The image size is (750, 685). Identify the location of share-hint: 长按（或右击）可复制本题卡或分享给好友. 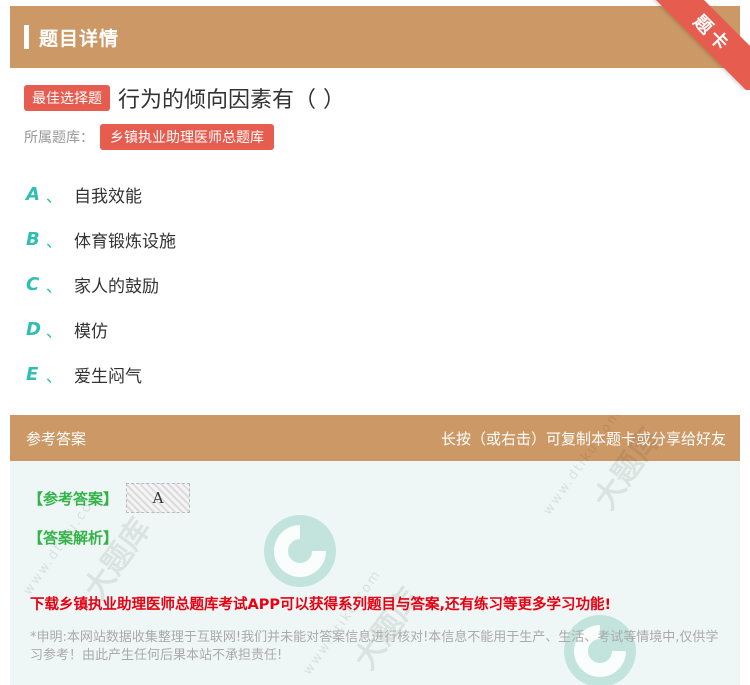
(583, 438).